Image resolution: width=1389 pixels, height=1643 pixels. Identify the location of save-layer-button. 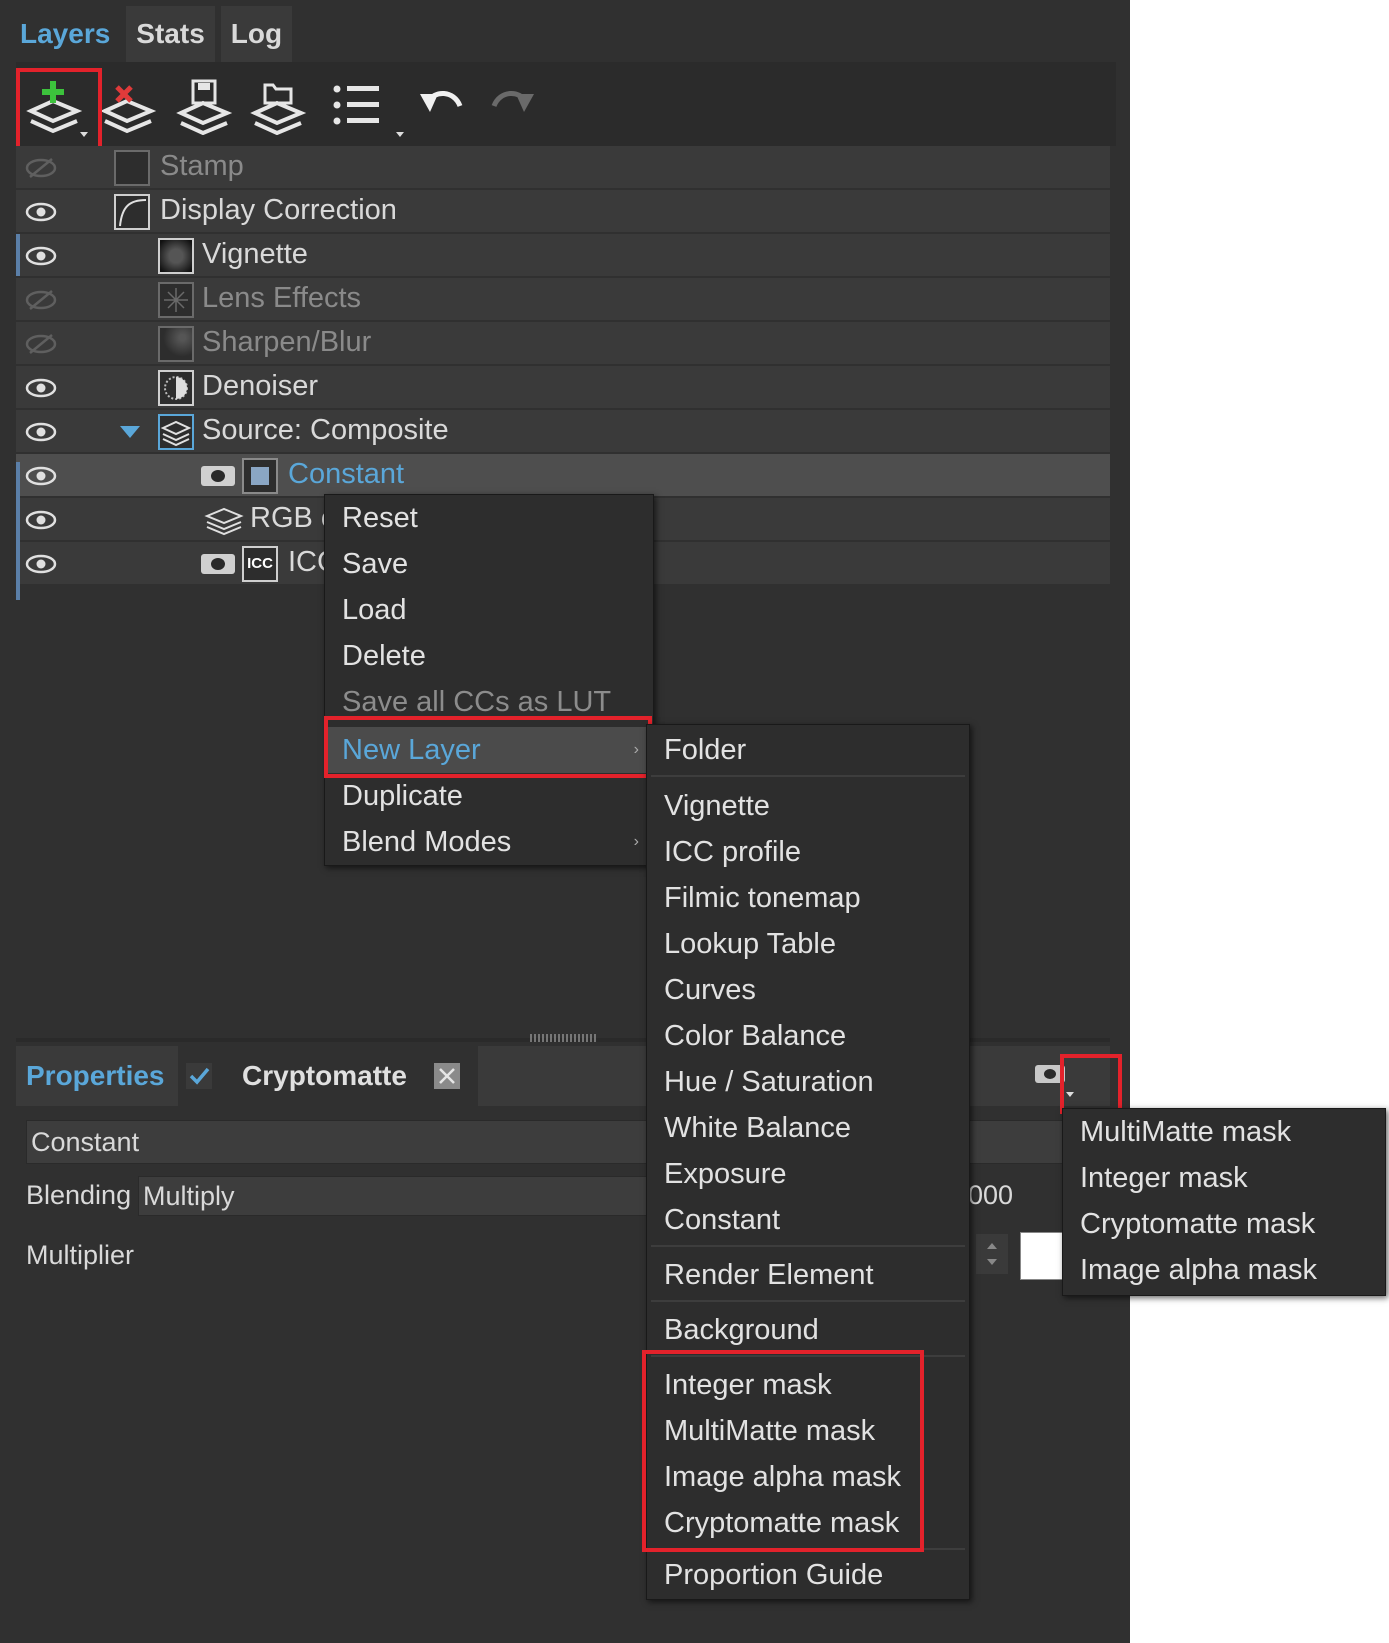
(205, 105).